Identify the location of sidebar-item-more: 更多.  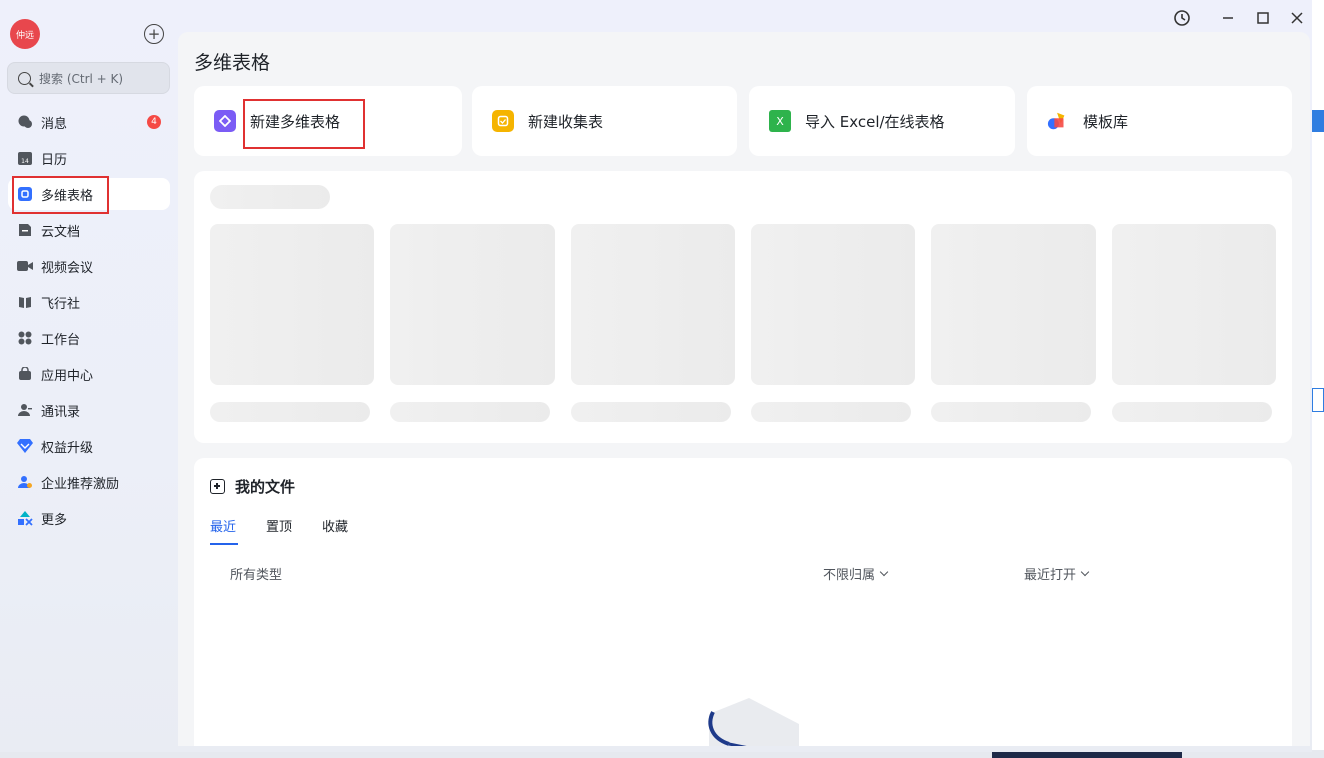
(89, 518).